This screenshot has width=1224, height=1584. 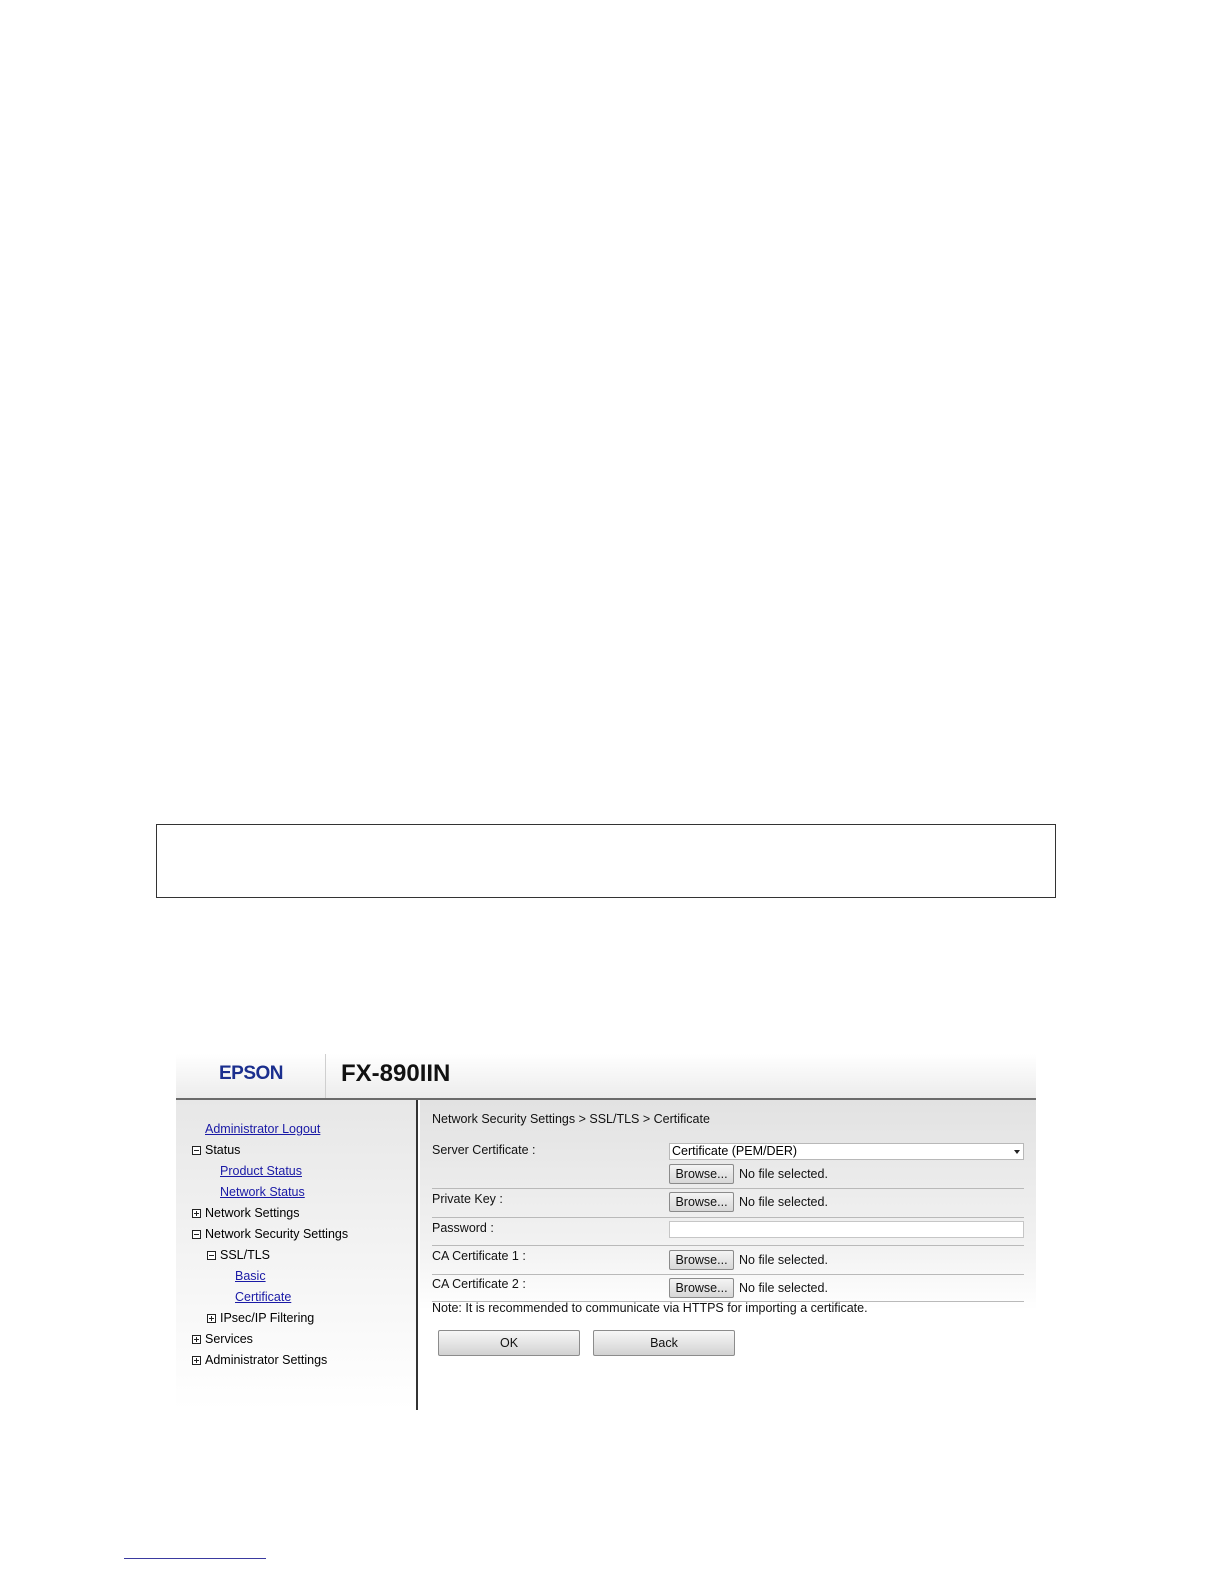 I want to click on admin-logout-link: Administrator Logout, so click(x=262, y=1129).